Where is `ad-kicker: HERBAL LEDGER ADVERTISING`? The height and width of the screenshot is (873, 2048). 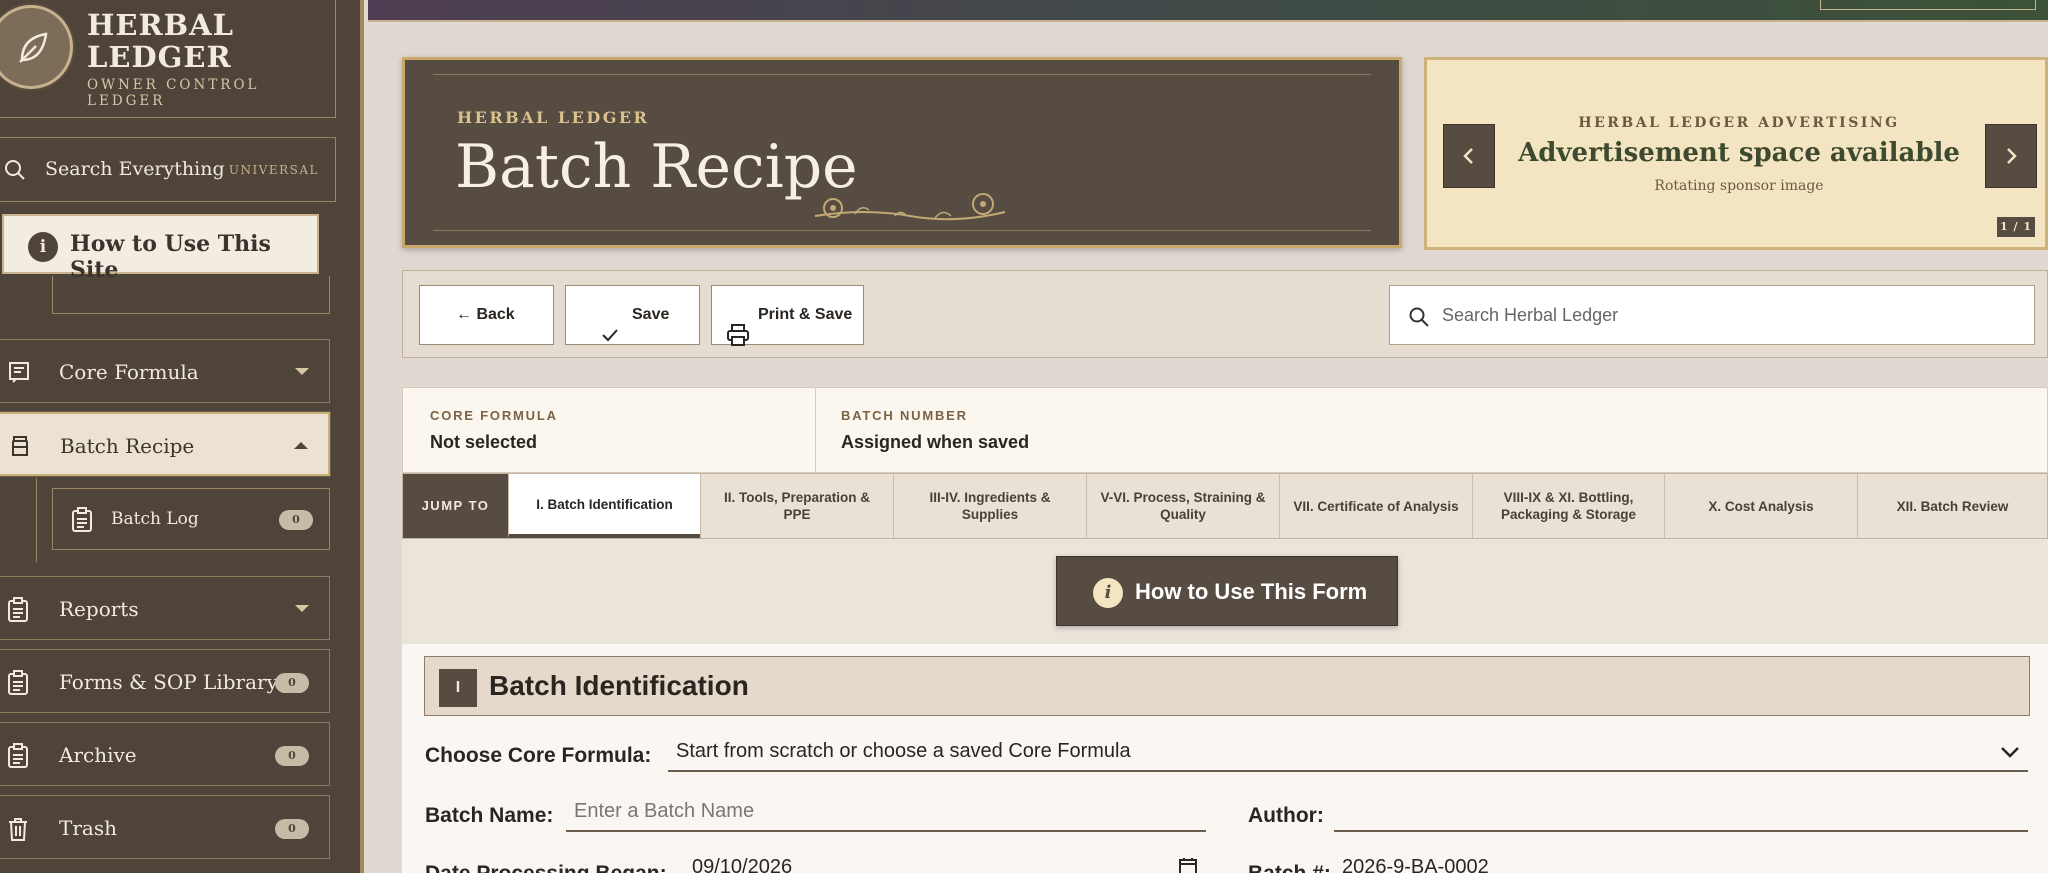
ad-kicker: HERBAL LEDGER ADVERTISING is located at coordinates (1739, 123).